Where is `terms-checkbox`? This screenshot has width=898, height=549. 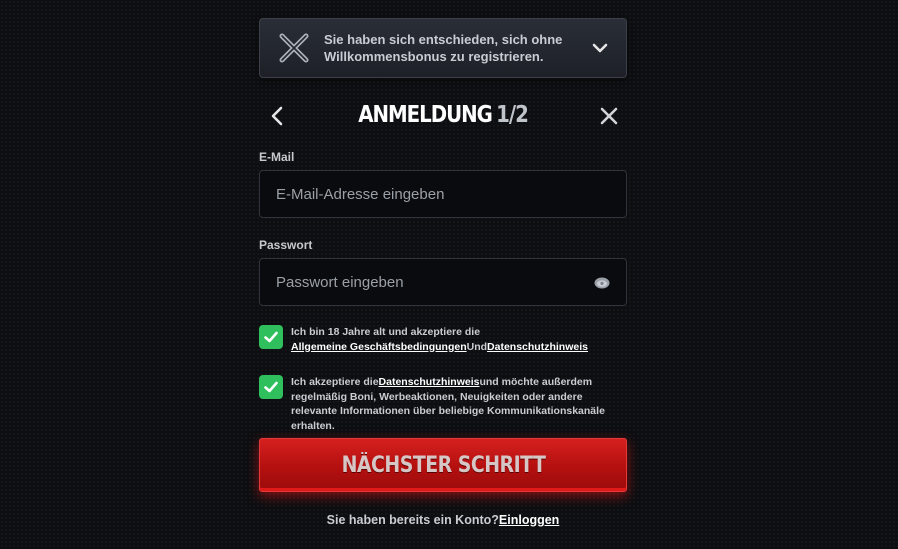
terms-checkbox is located at coordinates (271, 337).